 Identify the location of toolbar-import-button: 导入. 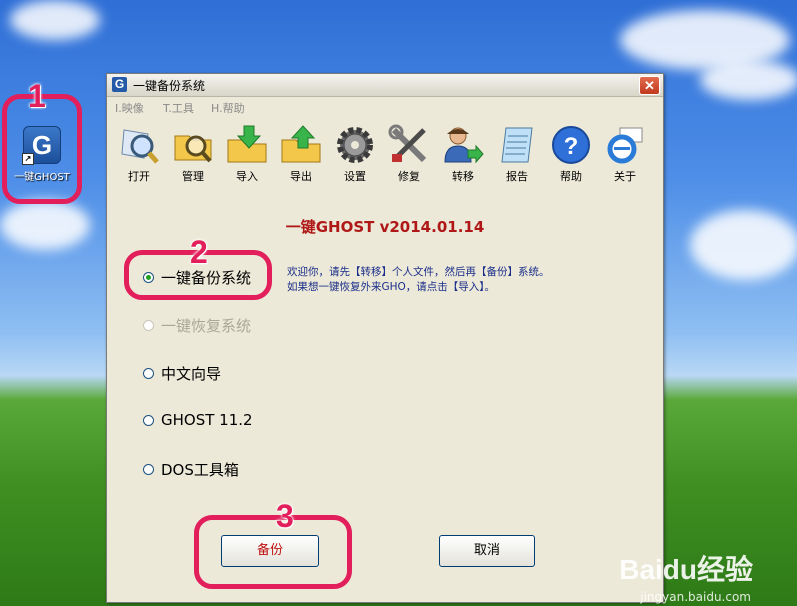
(247, 154).